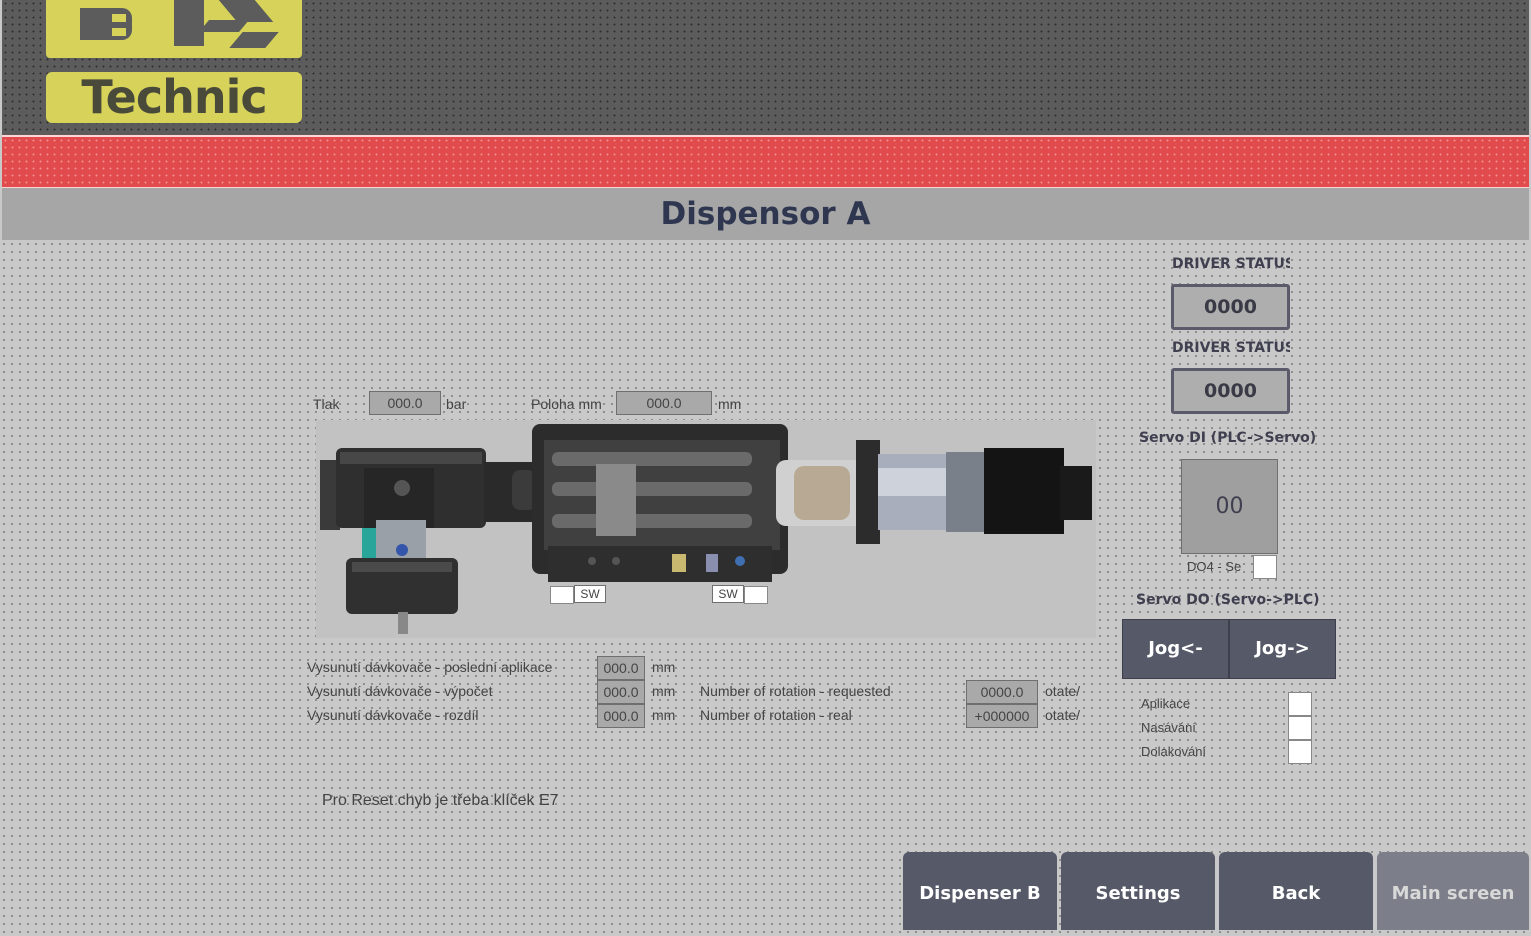 The height and width of the screenshot is (936, 1531). What do you see at coordinates (776, 715) in the screenshot?
I see `rotation-label-real: Number of rotation - real` at bounding box center [776, 715].